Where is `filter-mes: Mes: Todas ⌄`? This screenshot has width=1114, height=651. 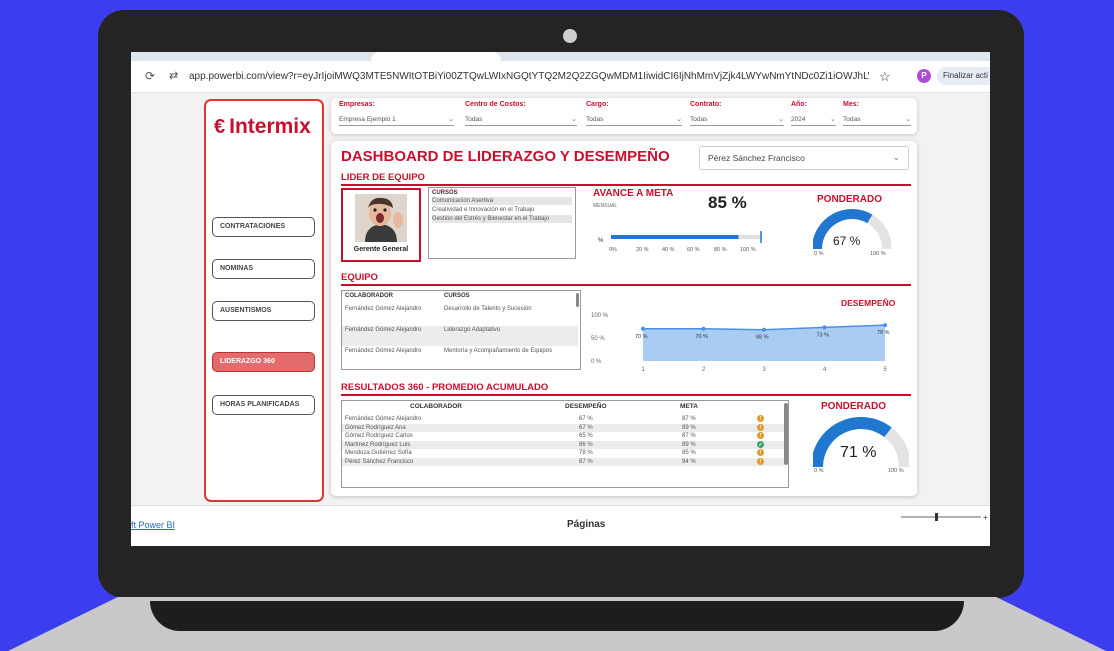
filter-mes: Mes: Todas ⌄ is located at coordinates (877, 113).